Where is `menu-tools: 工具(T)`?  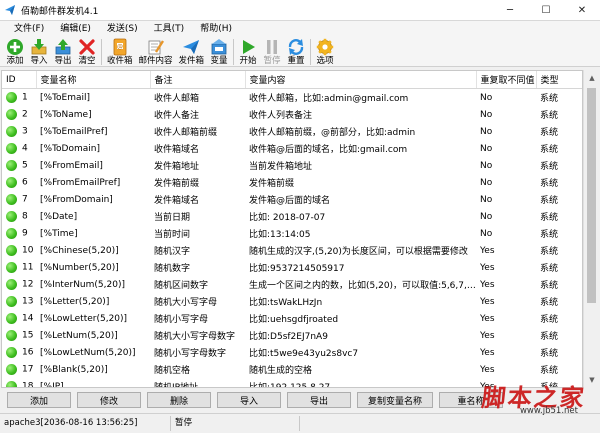 menu-tools: 工具(T) is located at coordinates (169, 29).